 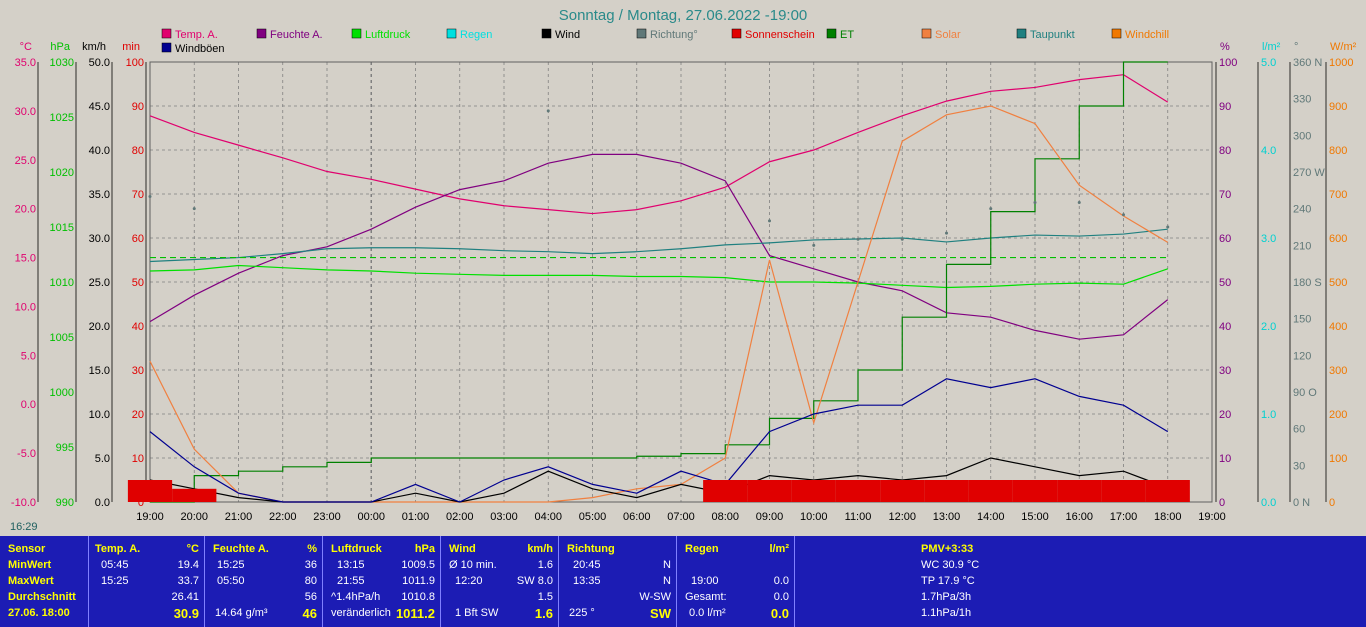 I want to click on right-axis-tick: 330, so click(x=1302, y=100).